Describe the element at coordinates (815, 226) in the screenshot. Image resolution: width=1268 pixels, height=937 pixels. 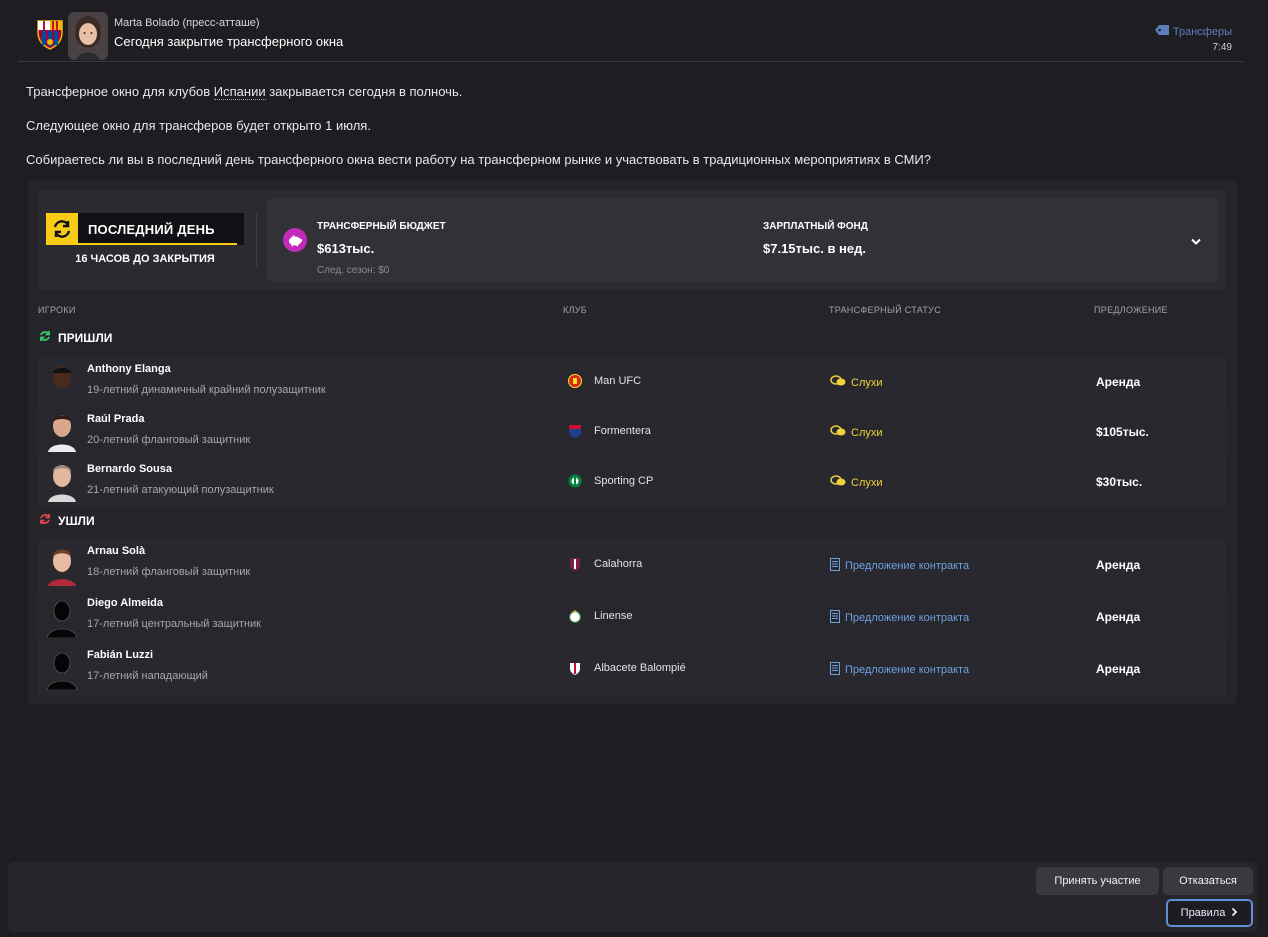
I see `wage-budget-label: ЗАРПЛАТНЫЙ ФОНД` at that location.